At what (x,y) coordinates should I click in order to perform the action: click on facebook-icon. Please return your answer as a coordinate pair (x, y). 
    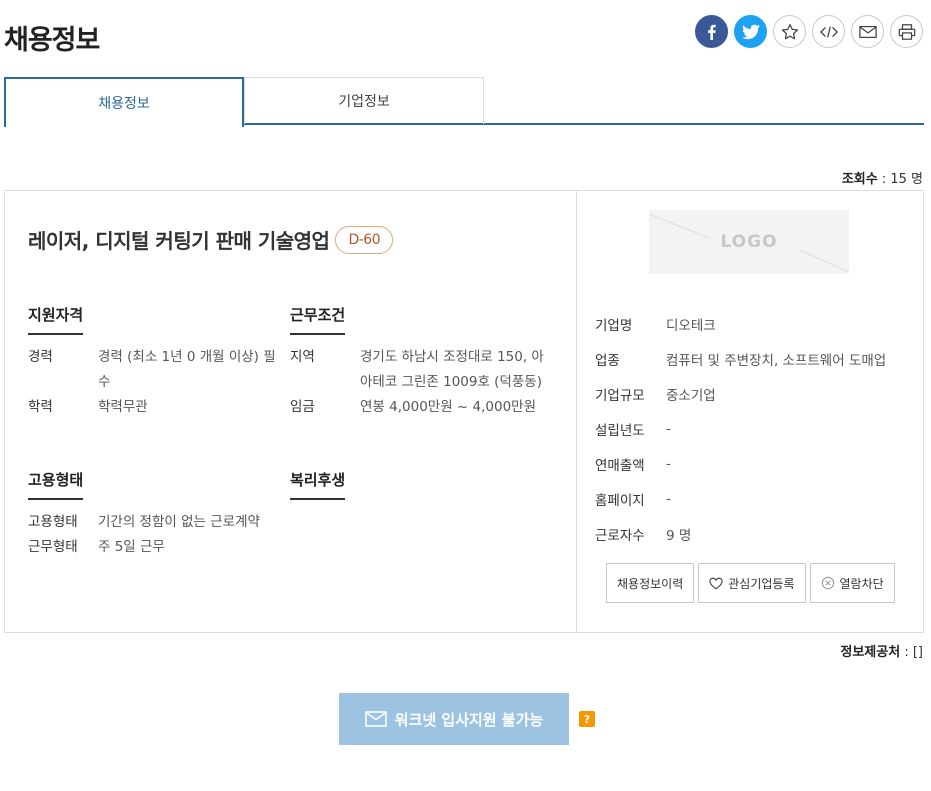
    Looking at the image, I should click on (711, 32).